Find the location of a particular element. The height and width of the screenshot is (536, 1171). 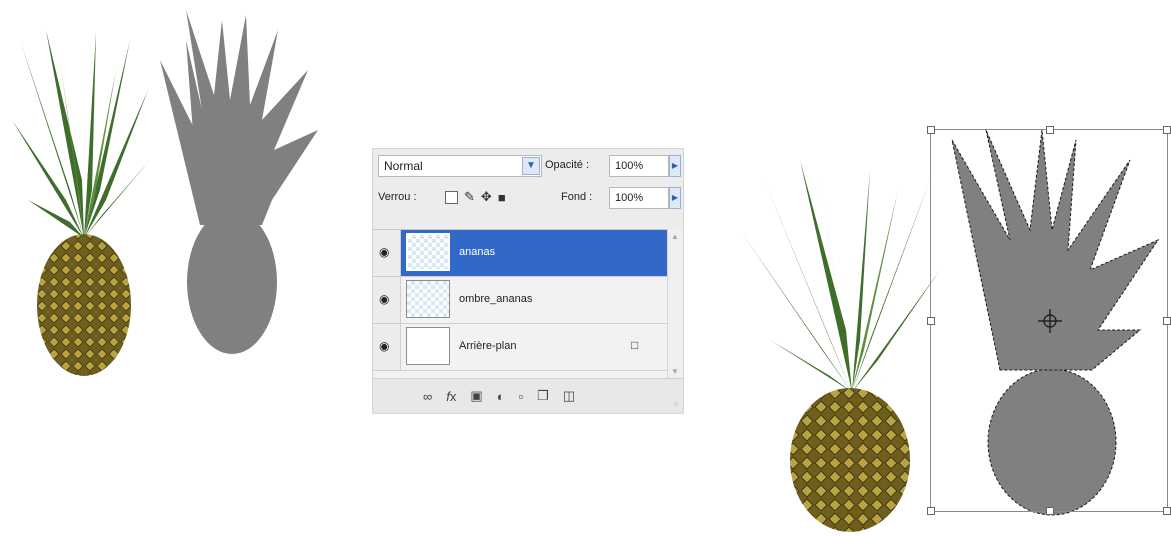

lock-position-icon: ✥ is located at coordinates (486, 197).